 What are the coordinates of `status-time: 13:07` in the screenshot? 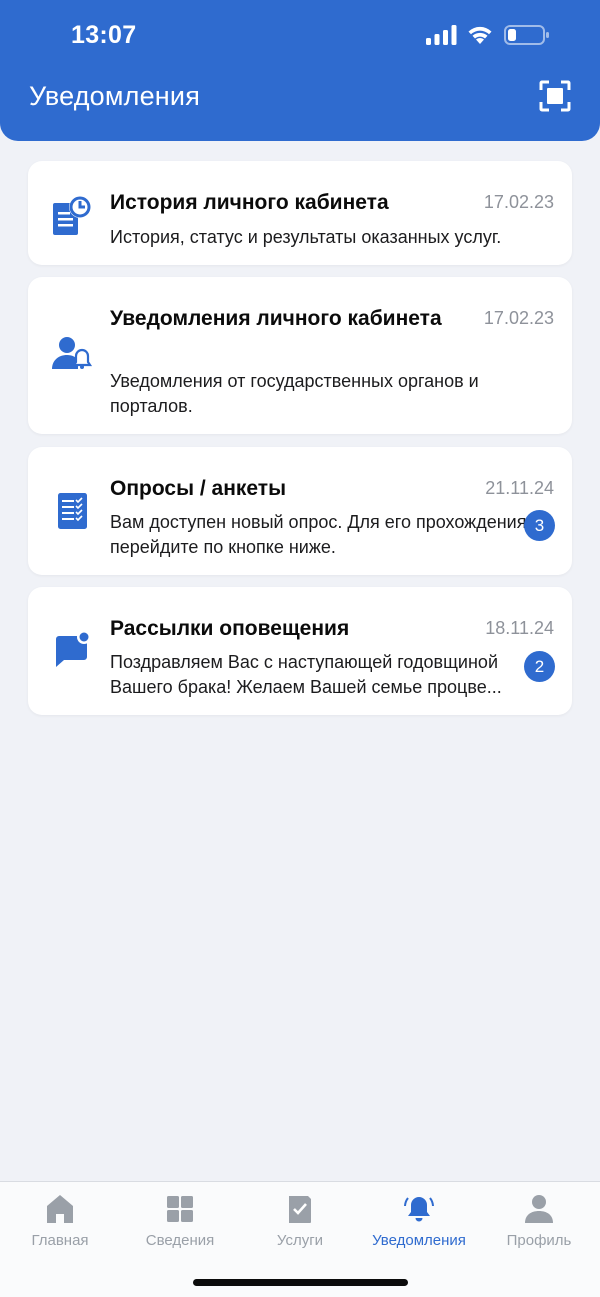 It's located at (104, 35).